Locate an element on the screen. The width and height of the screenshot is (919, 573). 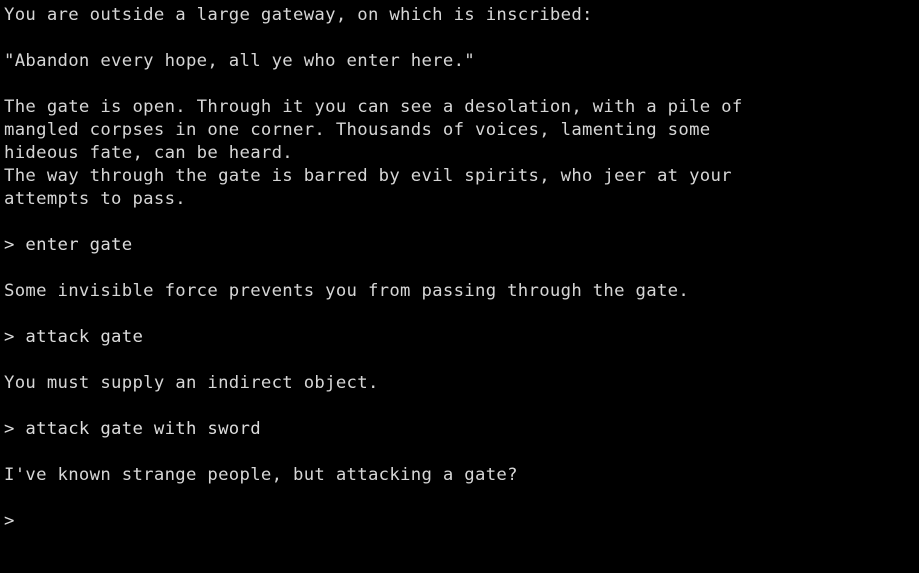
command-line: > attack gate with sword is located at coordinates (132, 429).